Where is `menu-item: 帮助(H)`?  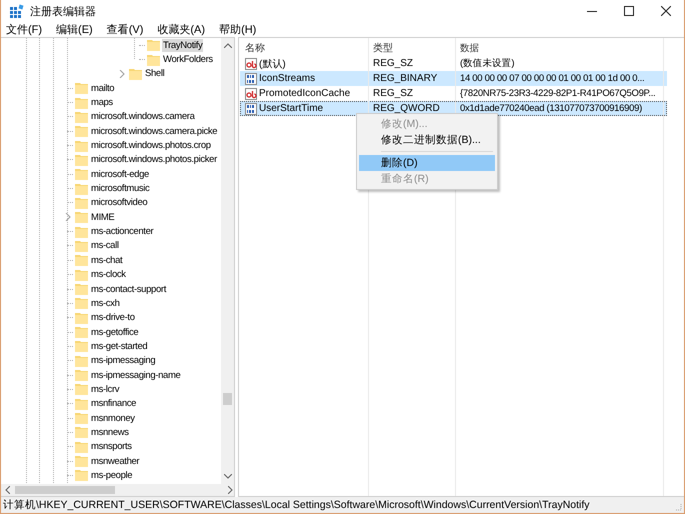
menu-item: 帮助(H) is located at coordinates (237, 29).